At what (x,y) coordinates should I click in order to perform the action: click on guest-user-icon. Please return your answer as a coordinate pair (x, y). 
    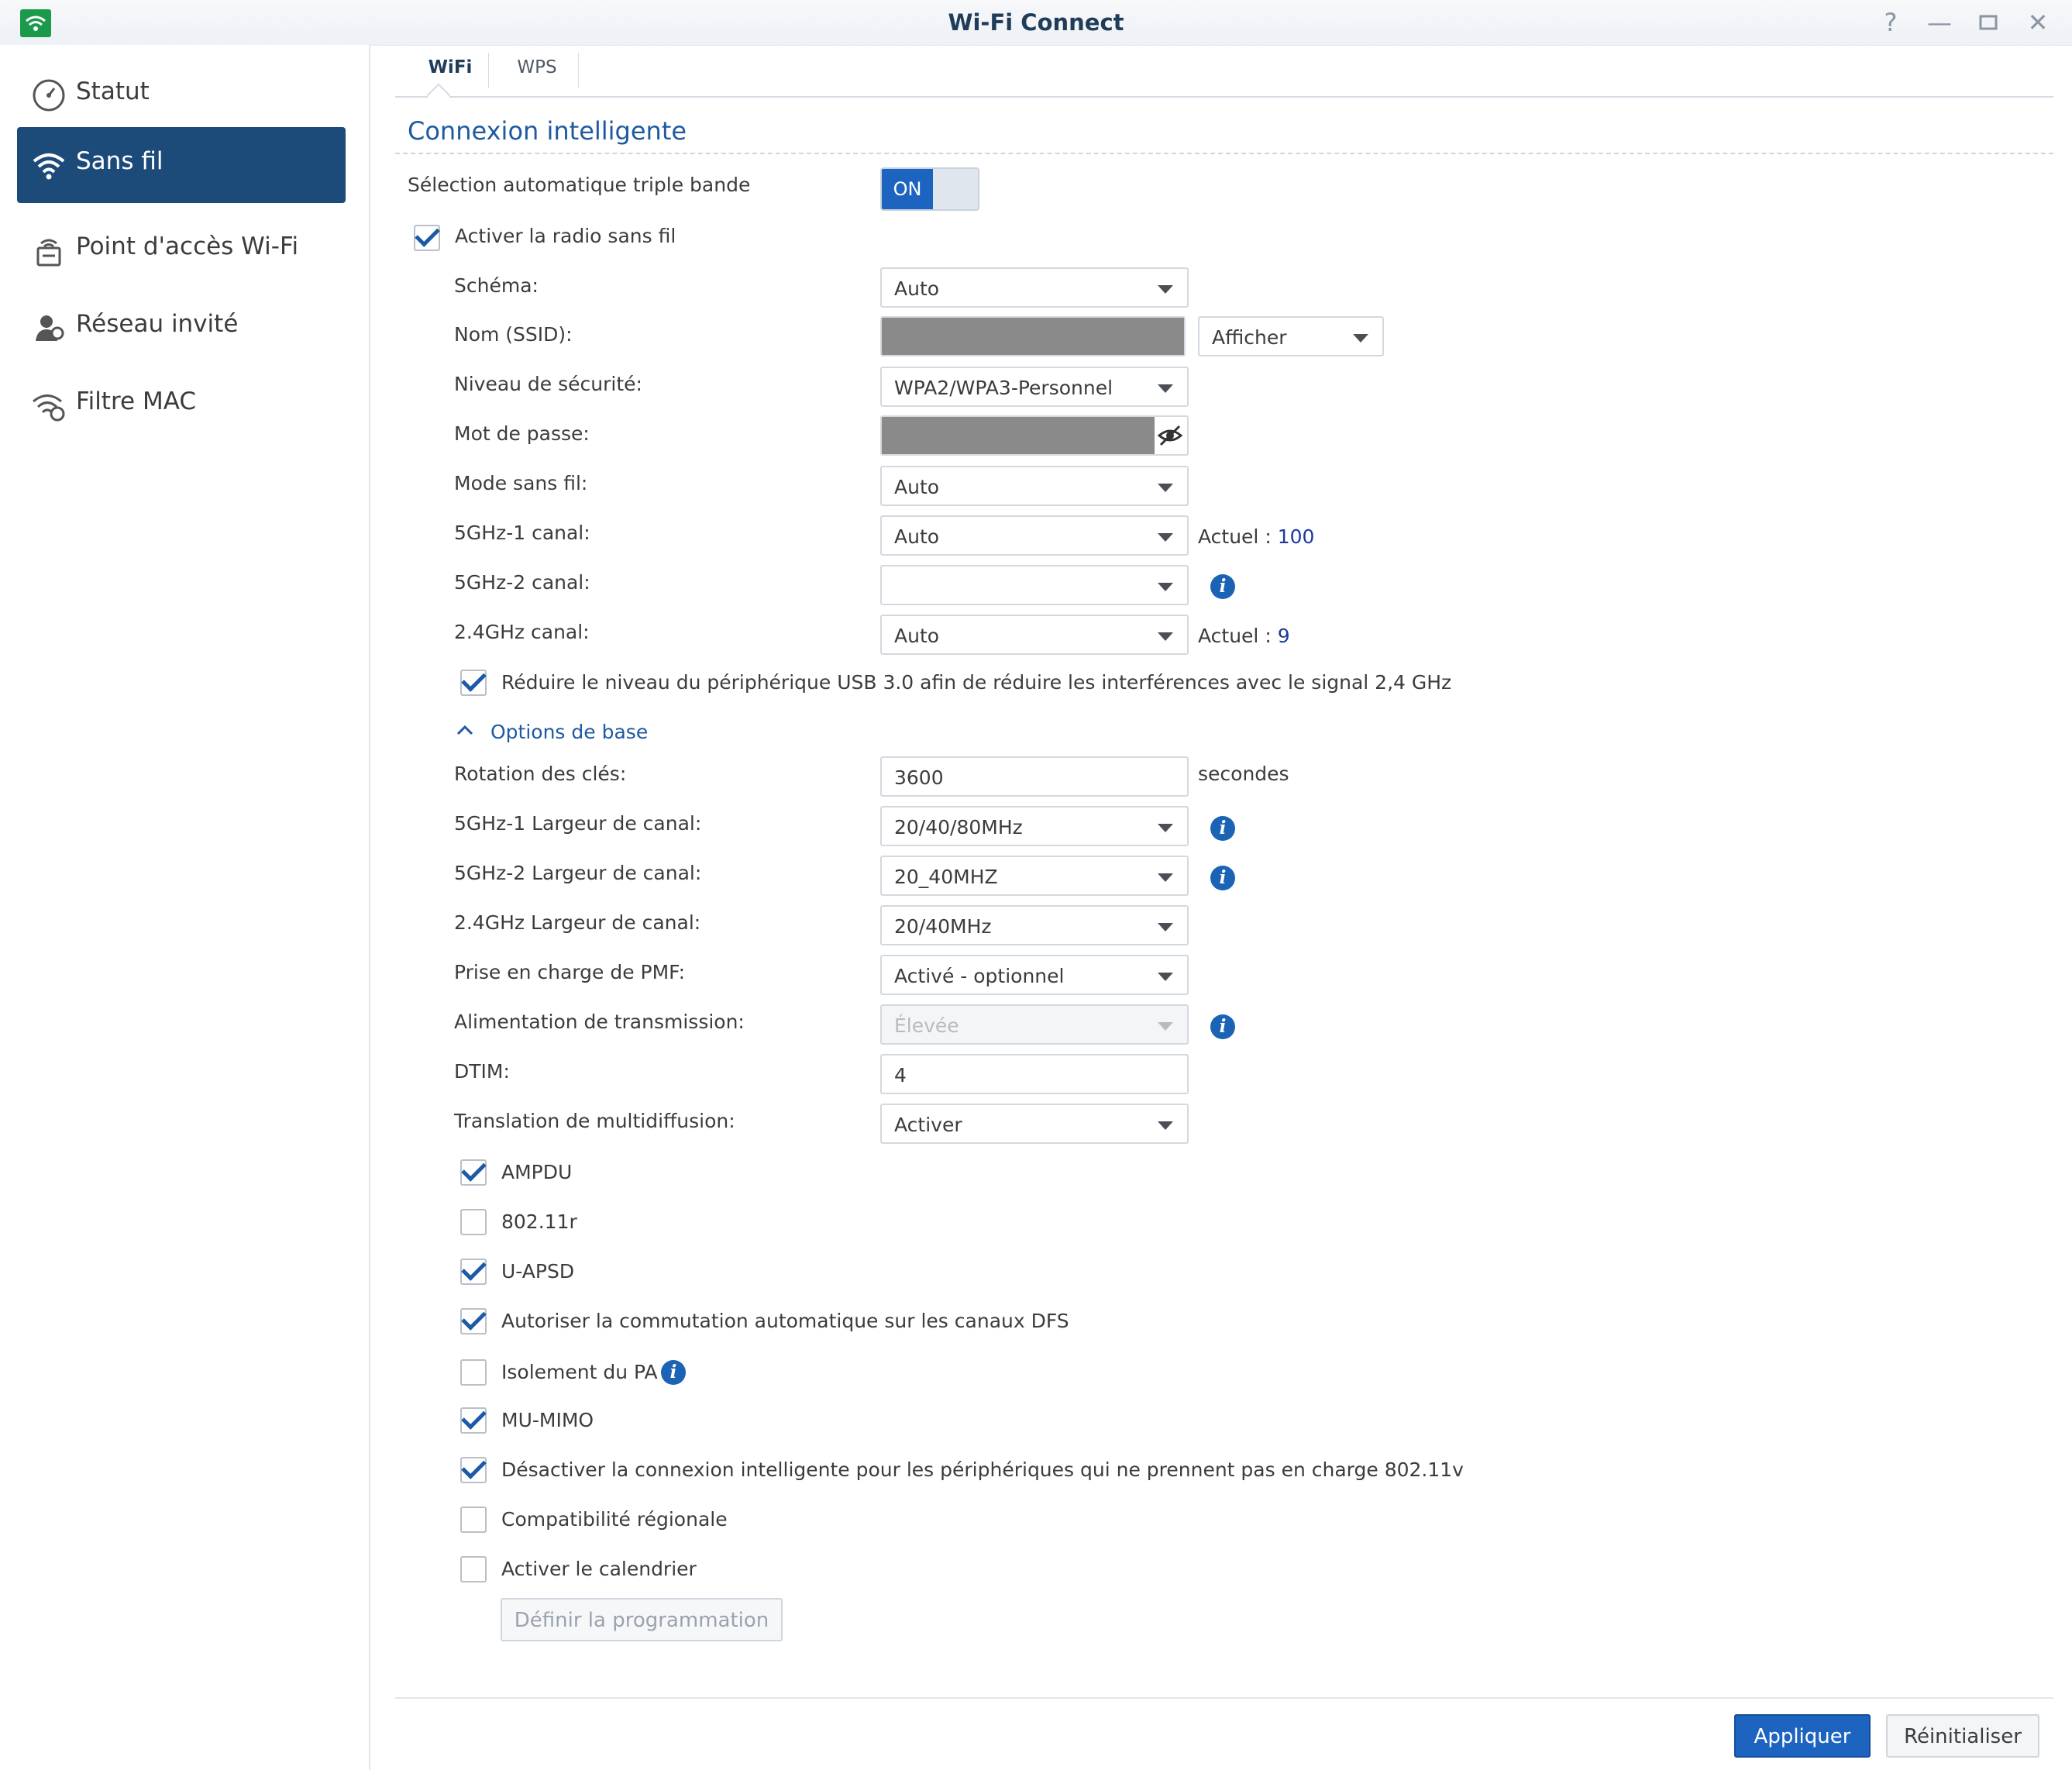
    Looking at the image, I should click on (49, 328).